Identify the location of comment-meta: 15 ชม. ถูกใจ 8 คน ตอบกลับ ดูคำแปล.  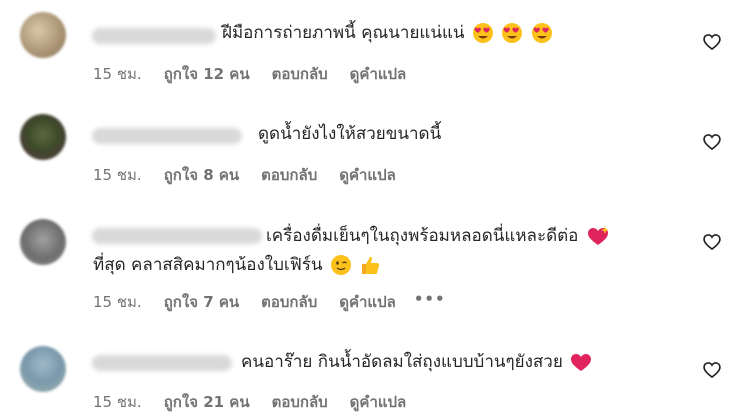
(244, 175).